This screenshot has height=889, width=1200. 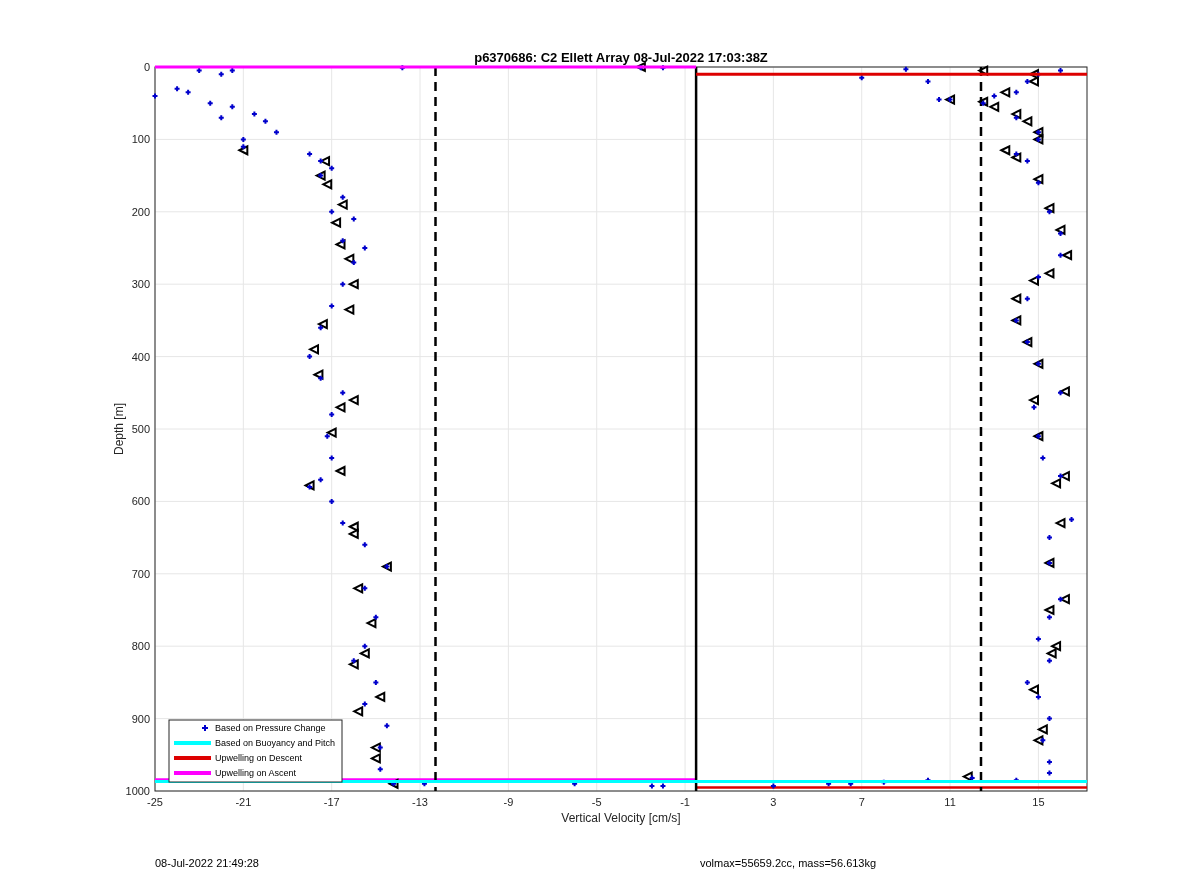 I want to click on tick-label: -25, so click(x=155, y=802).